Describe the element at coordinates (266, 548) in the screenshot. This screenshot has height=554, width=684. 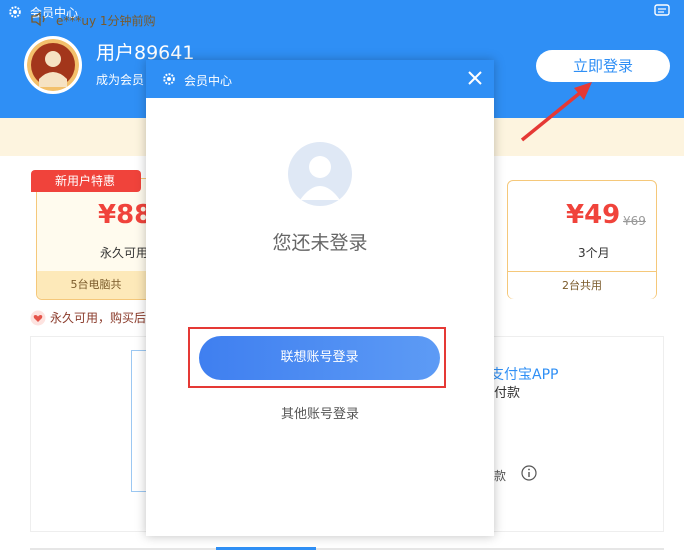
I see `active-tab-indicator` at that location.